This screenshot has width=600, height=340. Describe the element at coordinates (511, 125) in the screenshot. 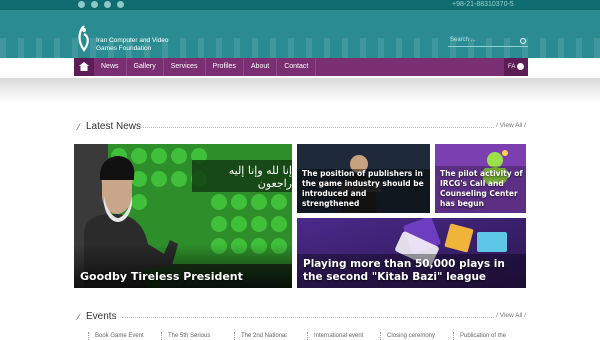

I see `view-all-news-link: / View All /` at that location.